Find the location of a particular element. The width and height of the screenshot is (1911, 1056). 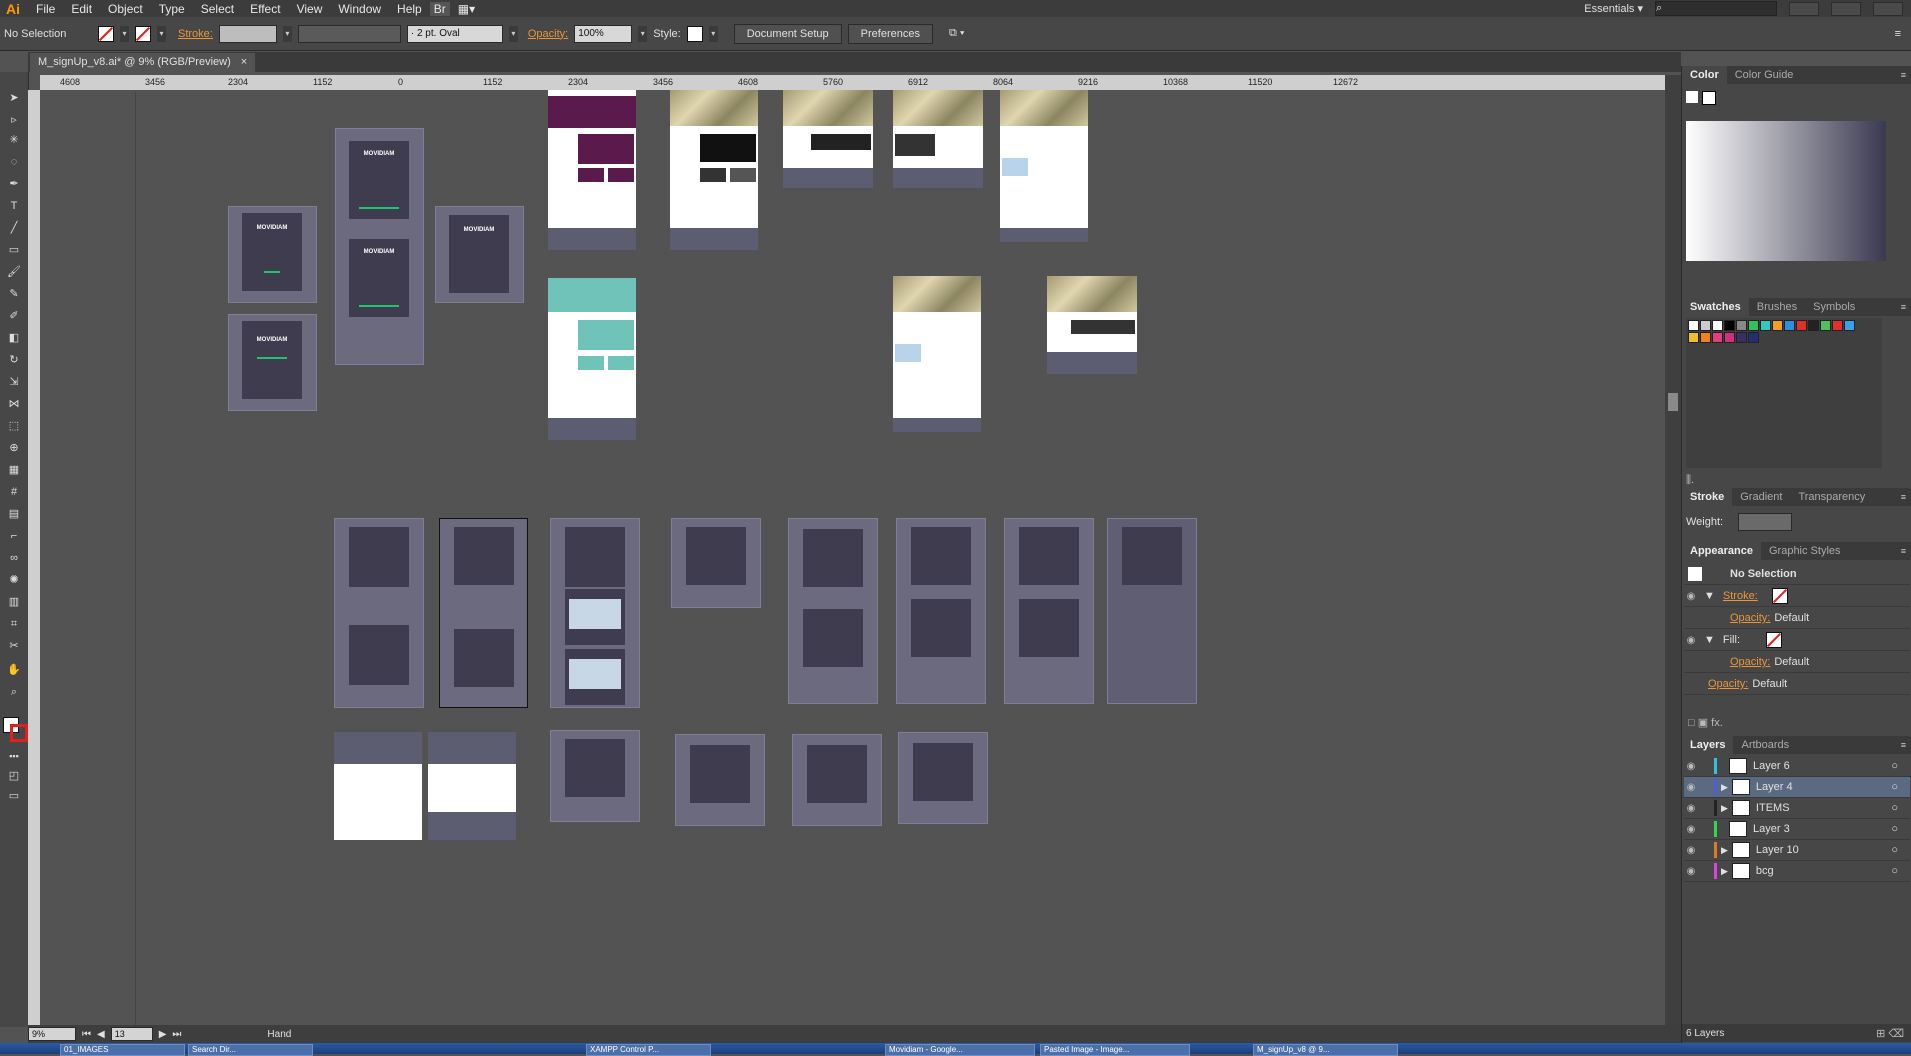

expand-arrow-icon: ▼ is located at coordinates (1709, 596).